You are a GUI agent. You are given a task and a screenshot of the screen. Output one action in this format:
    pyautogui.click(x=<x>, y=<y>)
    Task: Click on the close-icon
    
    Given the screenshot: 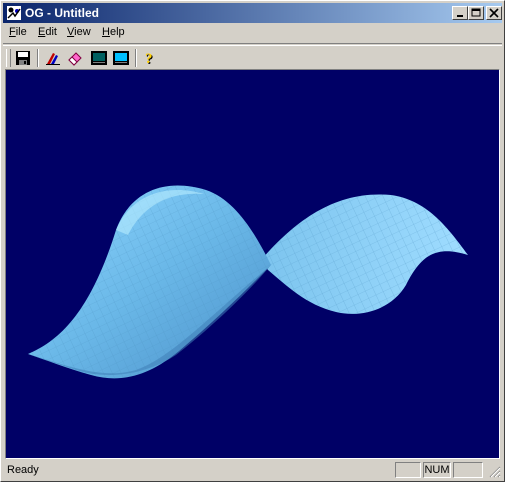 What is the action you would take?
    pyautogui.click(x=494, y=13)
    